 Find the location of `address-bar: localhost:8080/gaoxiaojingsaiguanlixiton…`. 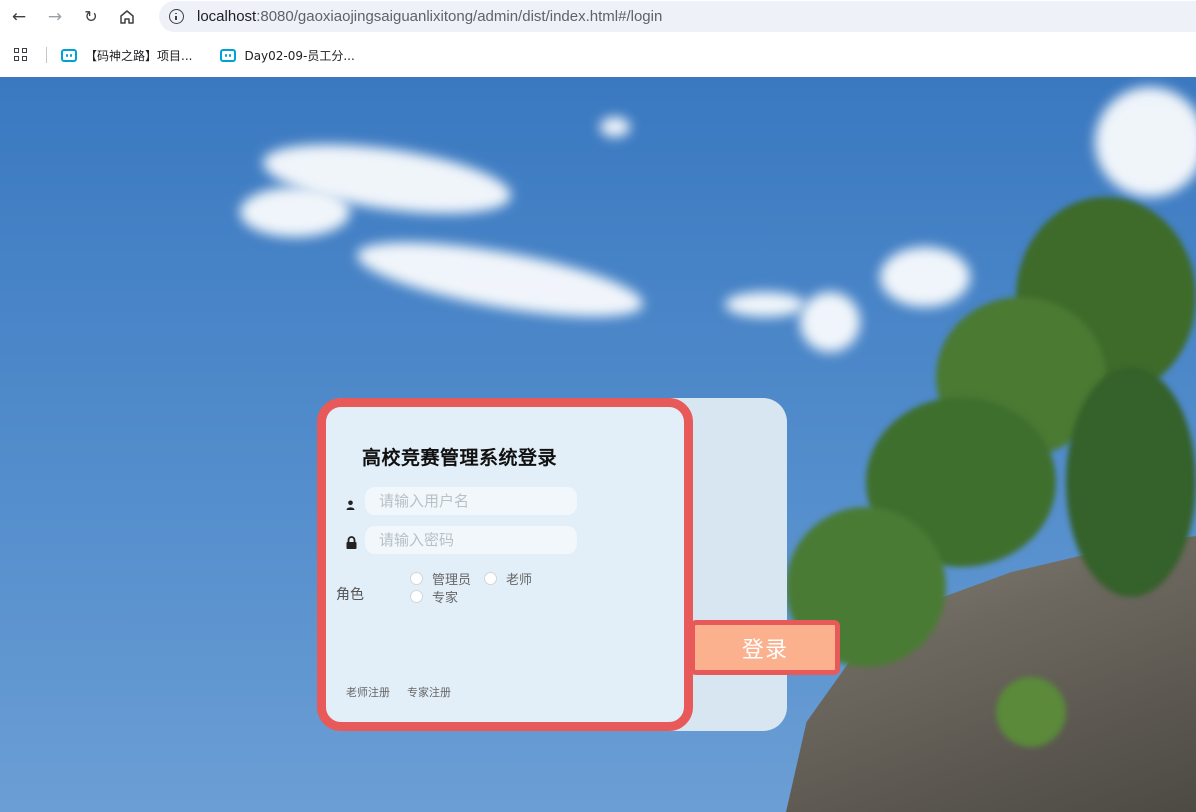

address-bar: localhost:8080/gaoxiaojingsaiguanlixiton… is located at coordinates (677, 16).